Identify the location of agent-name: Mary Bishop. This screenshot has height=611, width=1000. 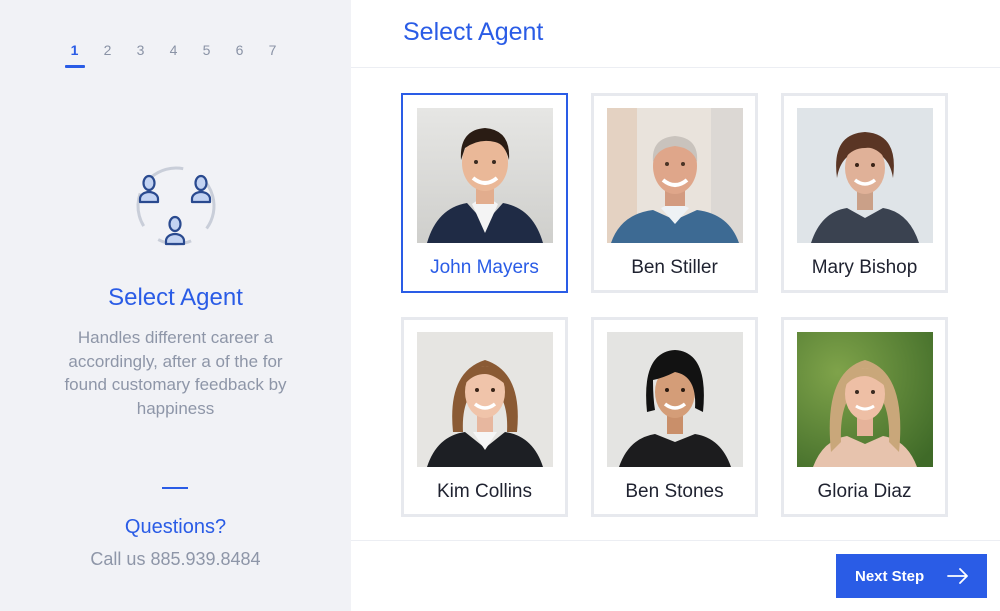
(864, 267).